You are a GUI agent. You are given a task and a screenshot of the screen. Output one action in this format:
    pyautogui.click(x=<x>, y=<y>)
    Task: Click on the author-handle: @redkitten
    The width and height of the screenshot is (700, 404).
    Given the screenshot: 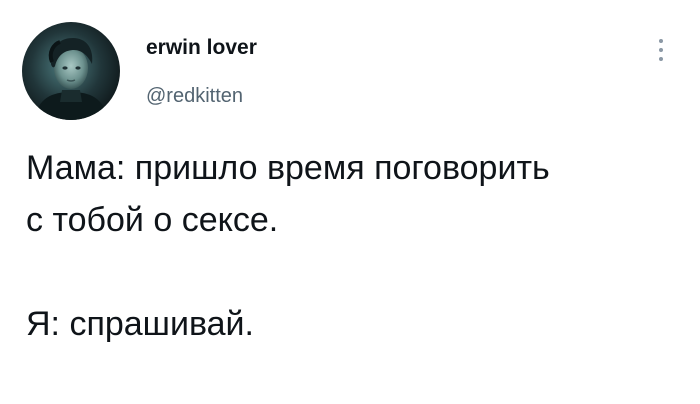 What is the action you would take?
    pyautogui.click(x=194, y=96)
    